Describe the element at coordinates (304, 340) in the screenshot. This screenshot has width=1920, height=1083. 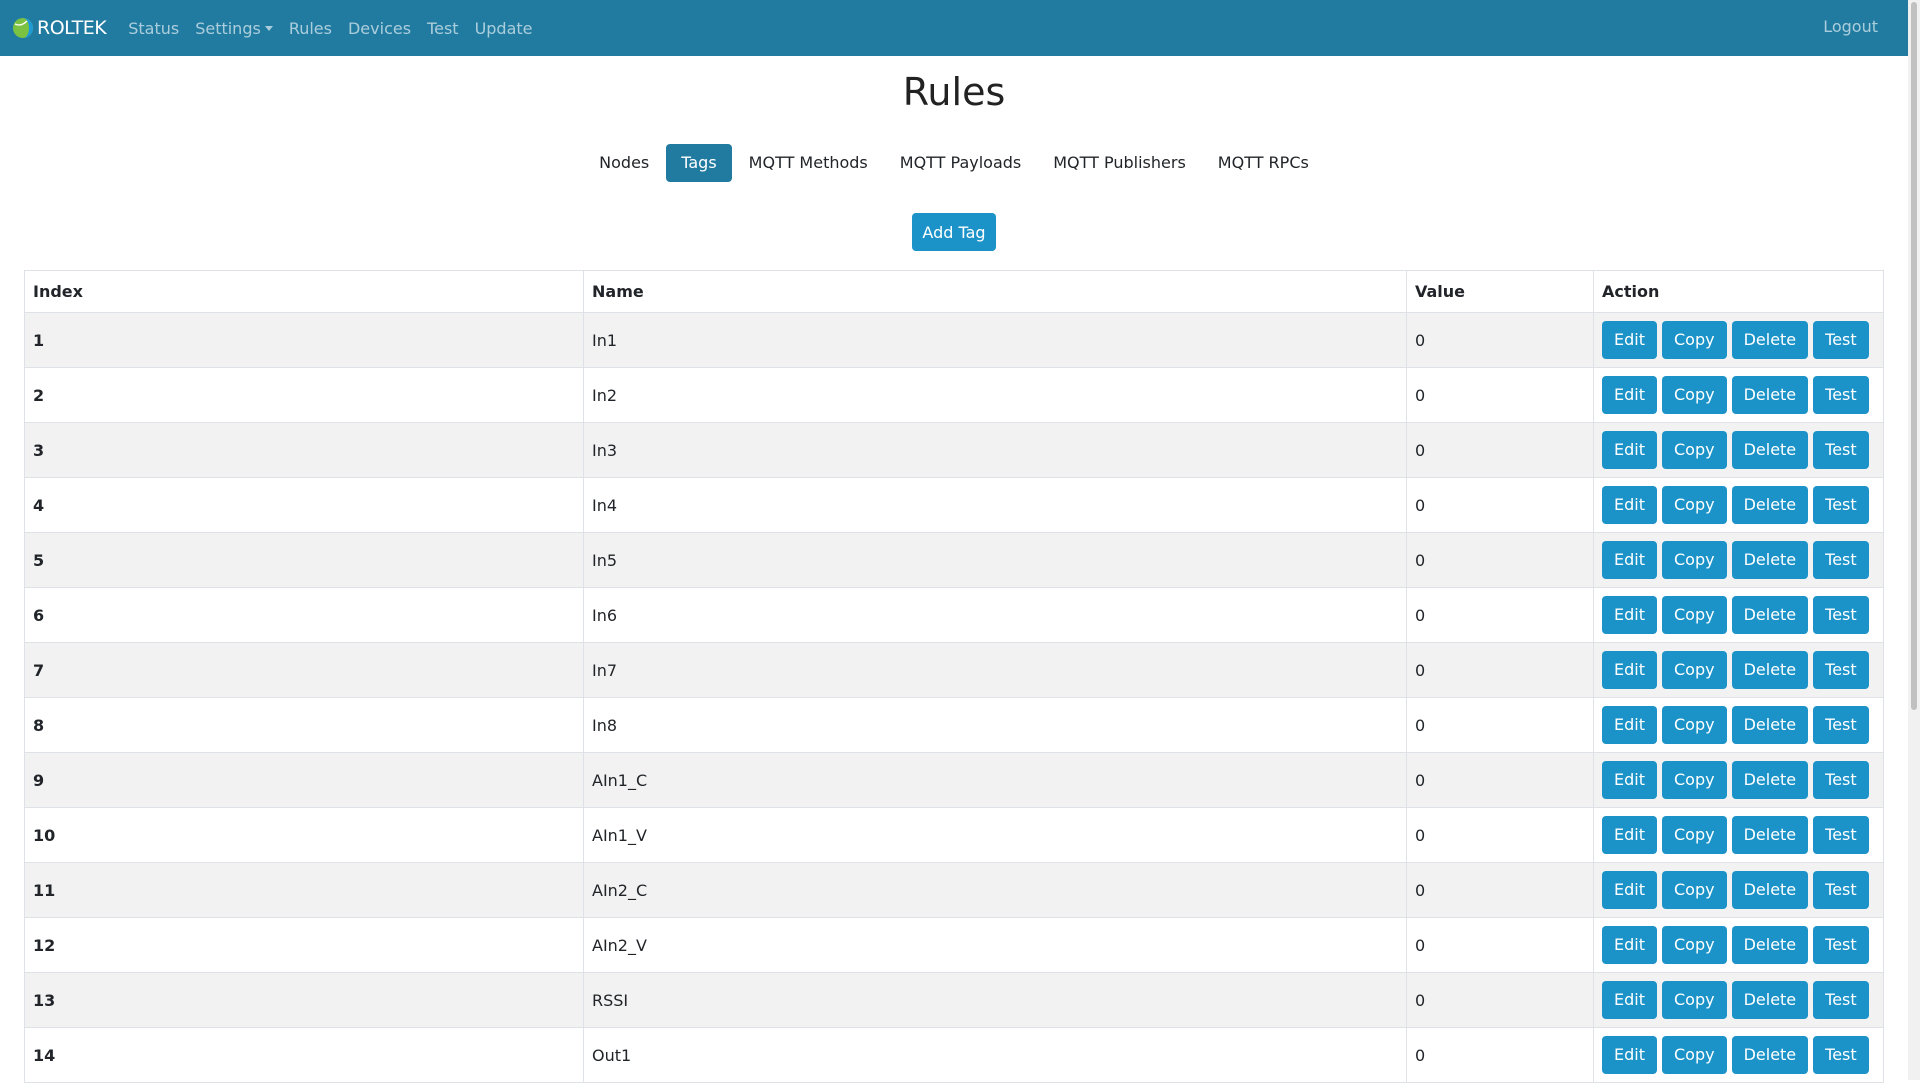
I see `cell-index: 1` at that location.